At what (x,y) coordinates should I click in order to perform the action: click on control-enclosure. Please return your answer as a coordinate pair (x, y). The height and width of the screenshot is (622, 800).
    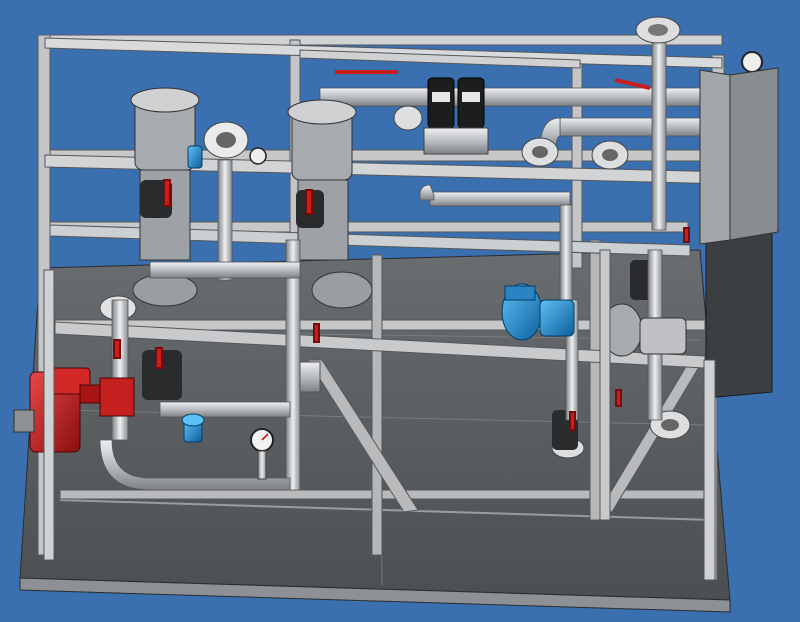
    Looking at the image, I should click on (739, 233).